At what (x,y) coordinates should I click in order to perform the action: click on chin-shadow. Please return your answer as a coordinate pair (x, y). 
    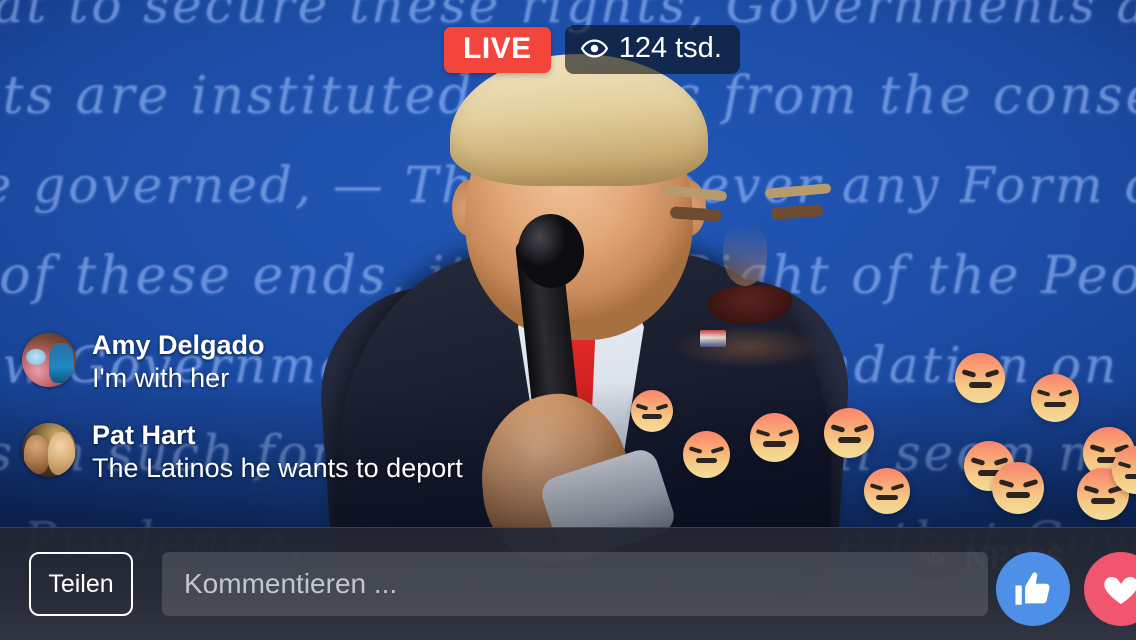
    Looking at the image, I should click on (748, 347).